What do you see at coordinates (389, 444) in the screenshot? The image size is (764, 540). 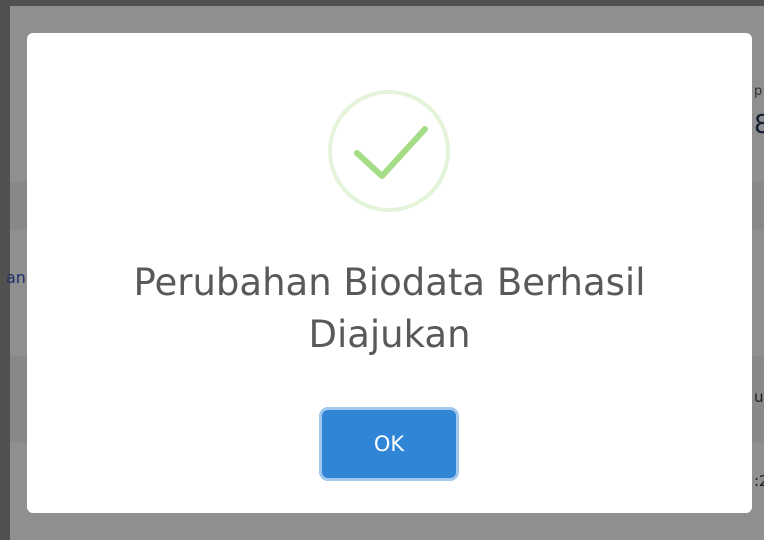 I see `ok-button: OK` at bounding box center [389, 444].